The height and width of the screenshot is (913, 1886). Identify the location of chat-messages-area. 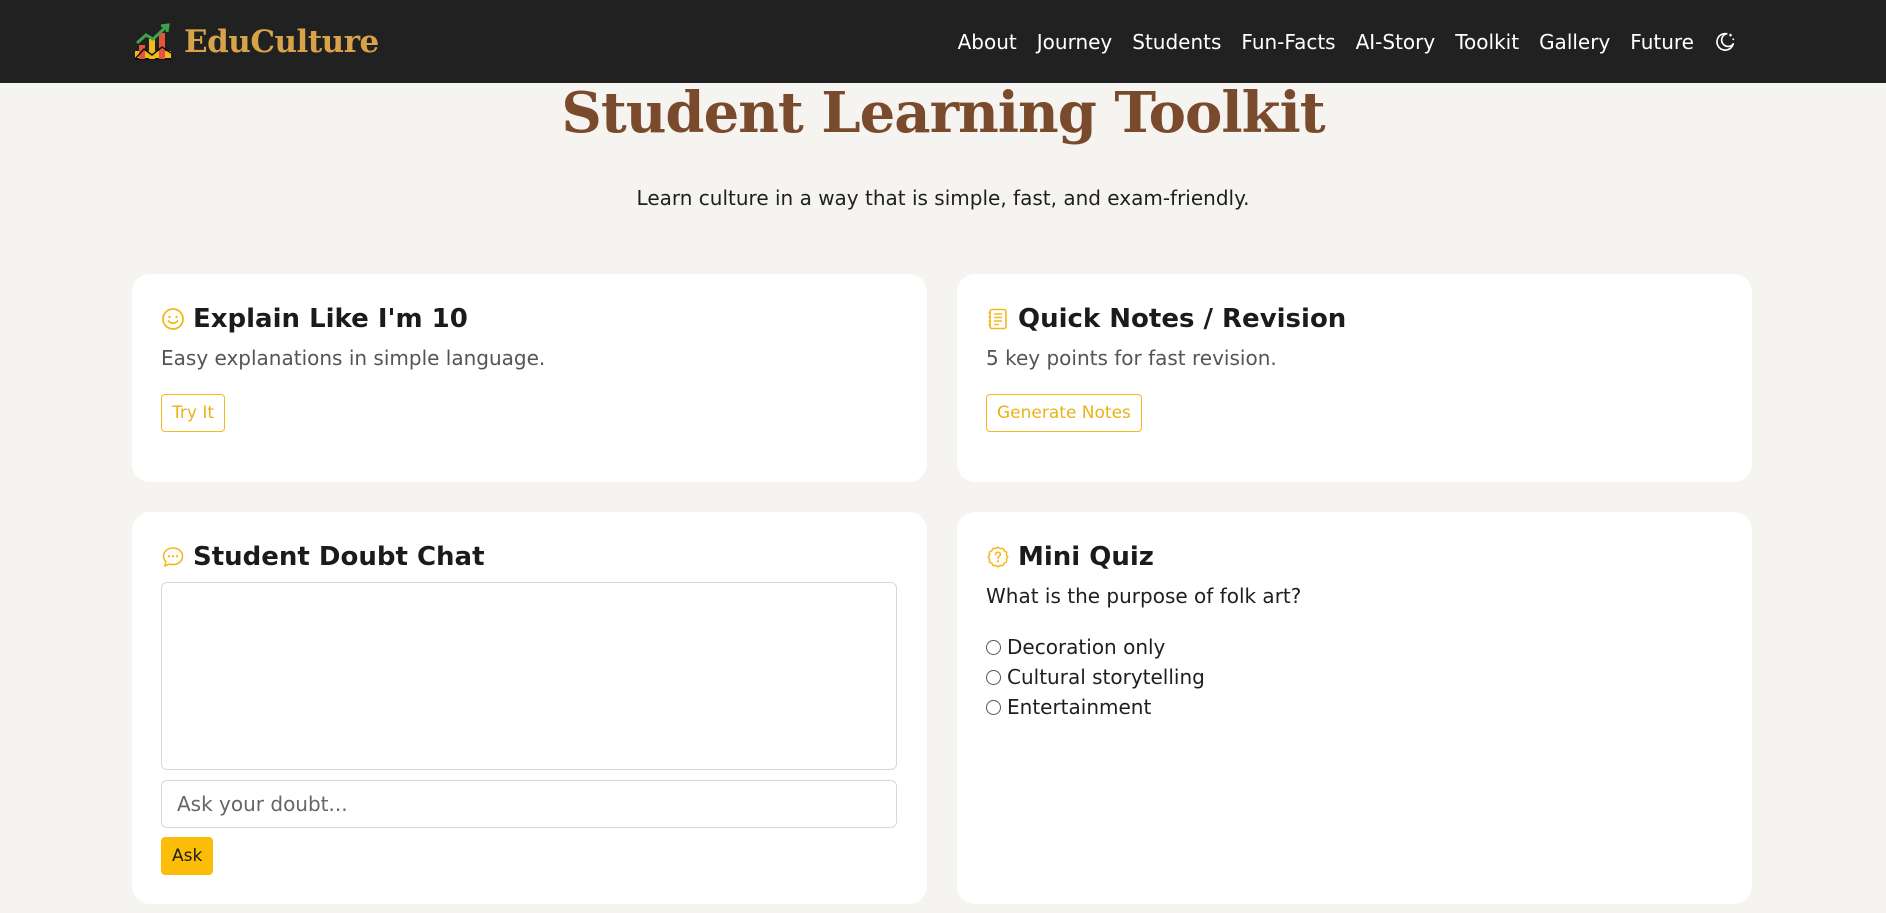
(529, 676).